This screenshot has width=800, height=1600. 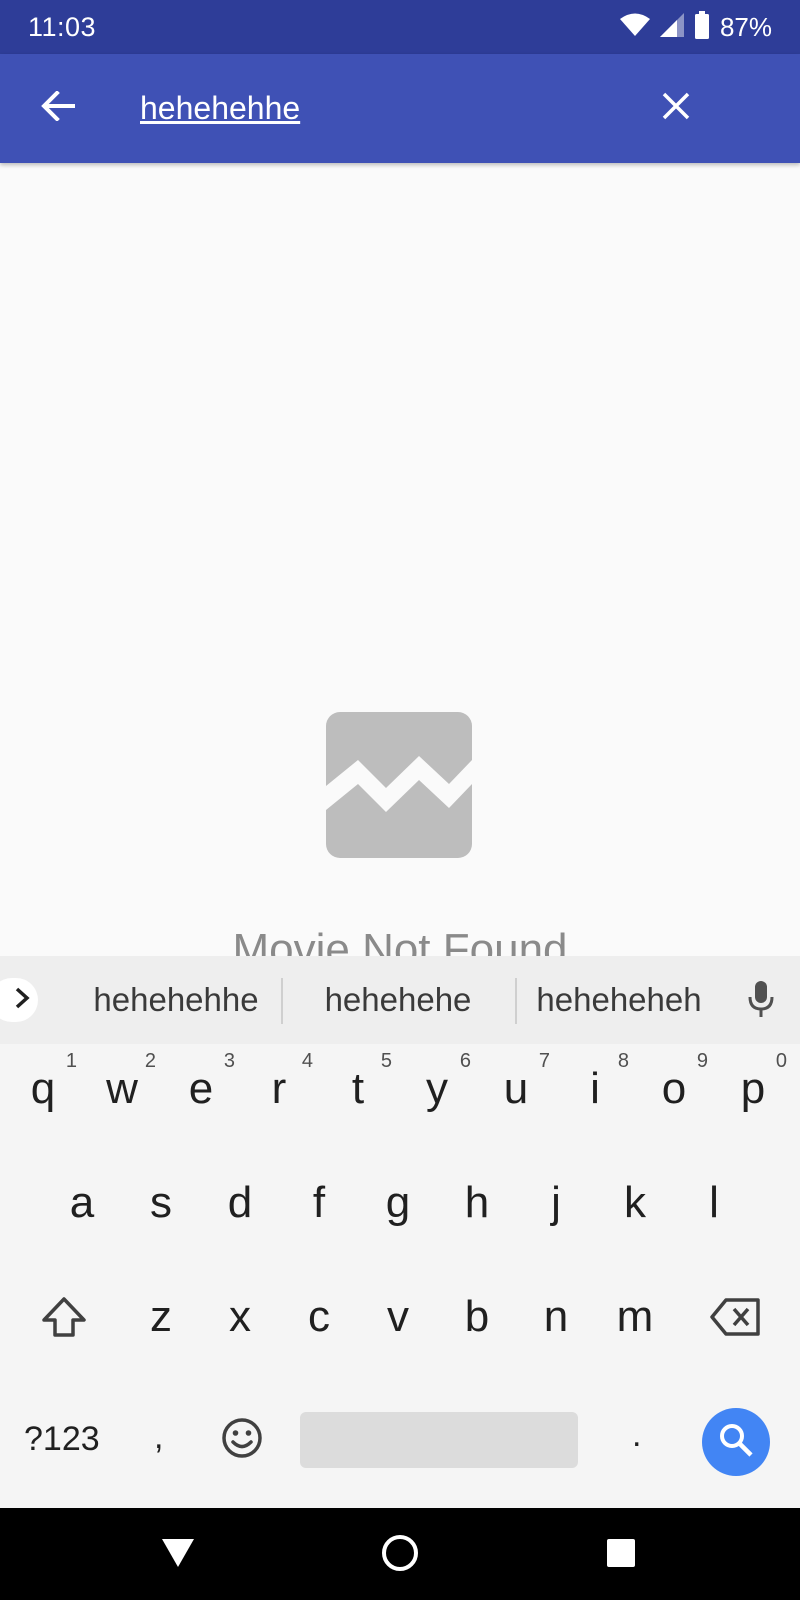 What do you see at coordinates (437, 1094) in the screenshot?
I see `key-y: y6` at bounding box center [437, 1094].